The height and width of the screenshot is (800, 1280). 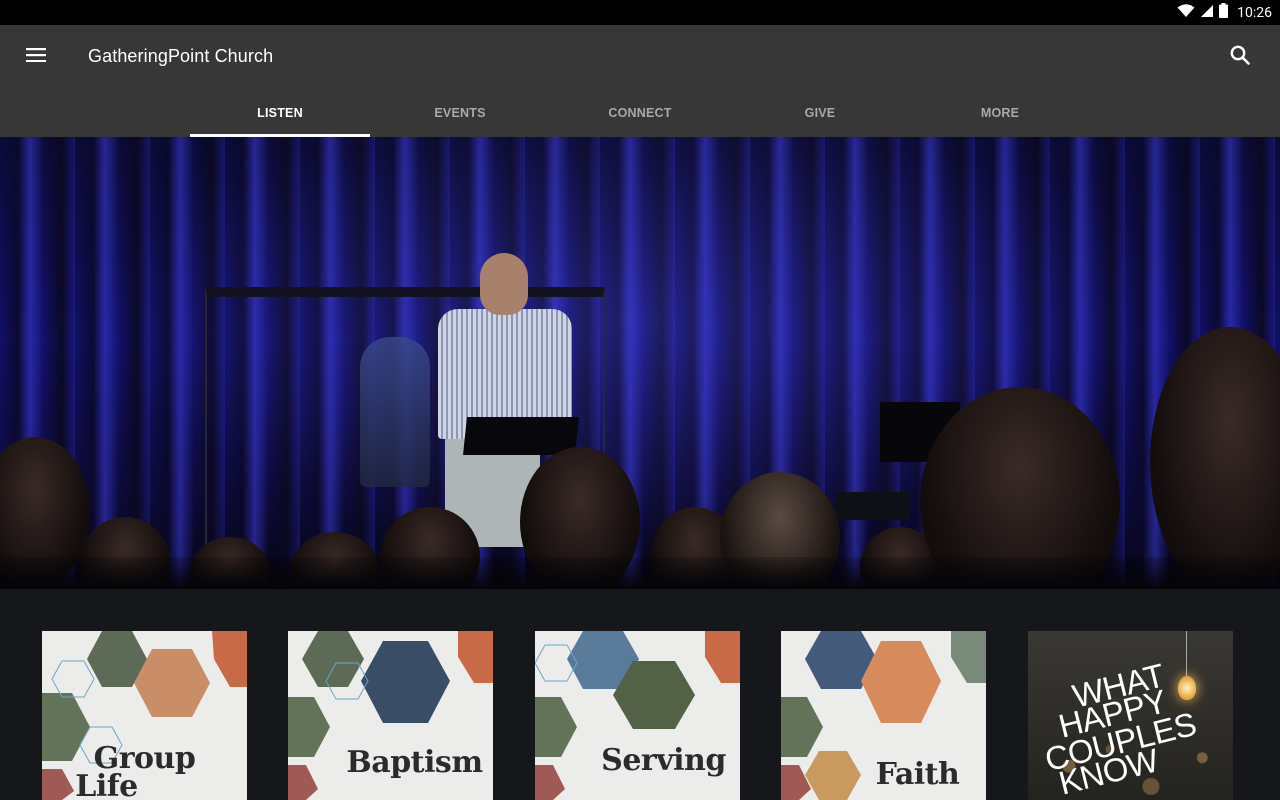 I want to click on battery-icon, so click(x=1224, y=13).